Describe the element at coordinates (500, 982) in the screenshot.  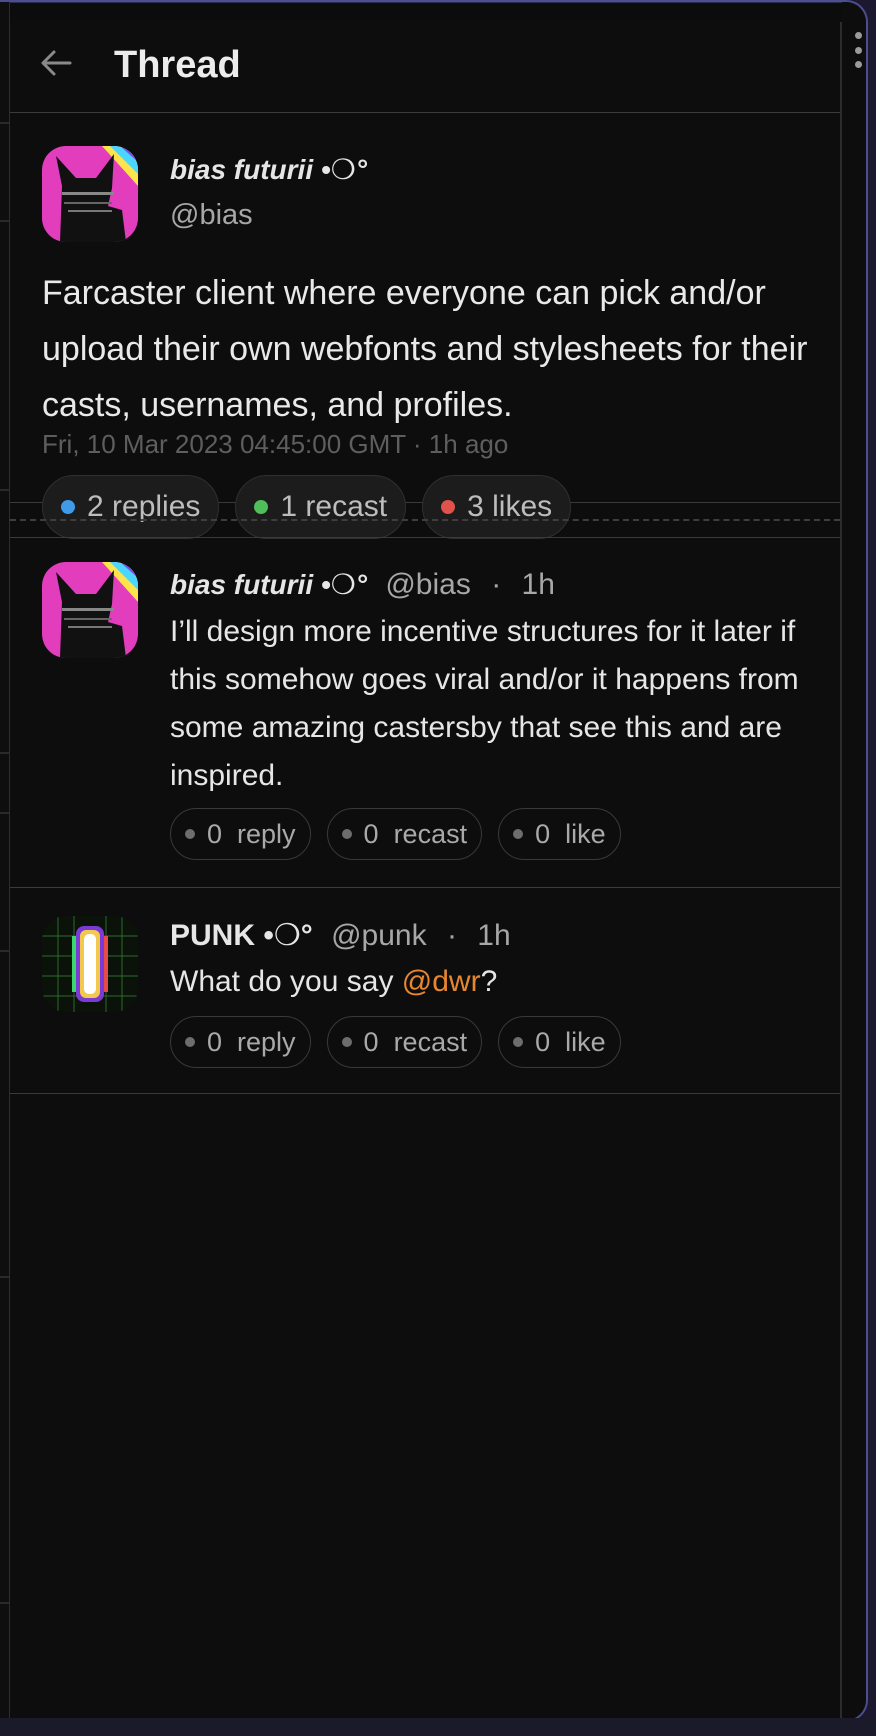
I see `reply-text: What do you say @dwr?` at that location.